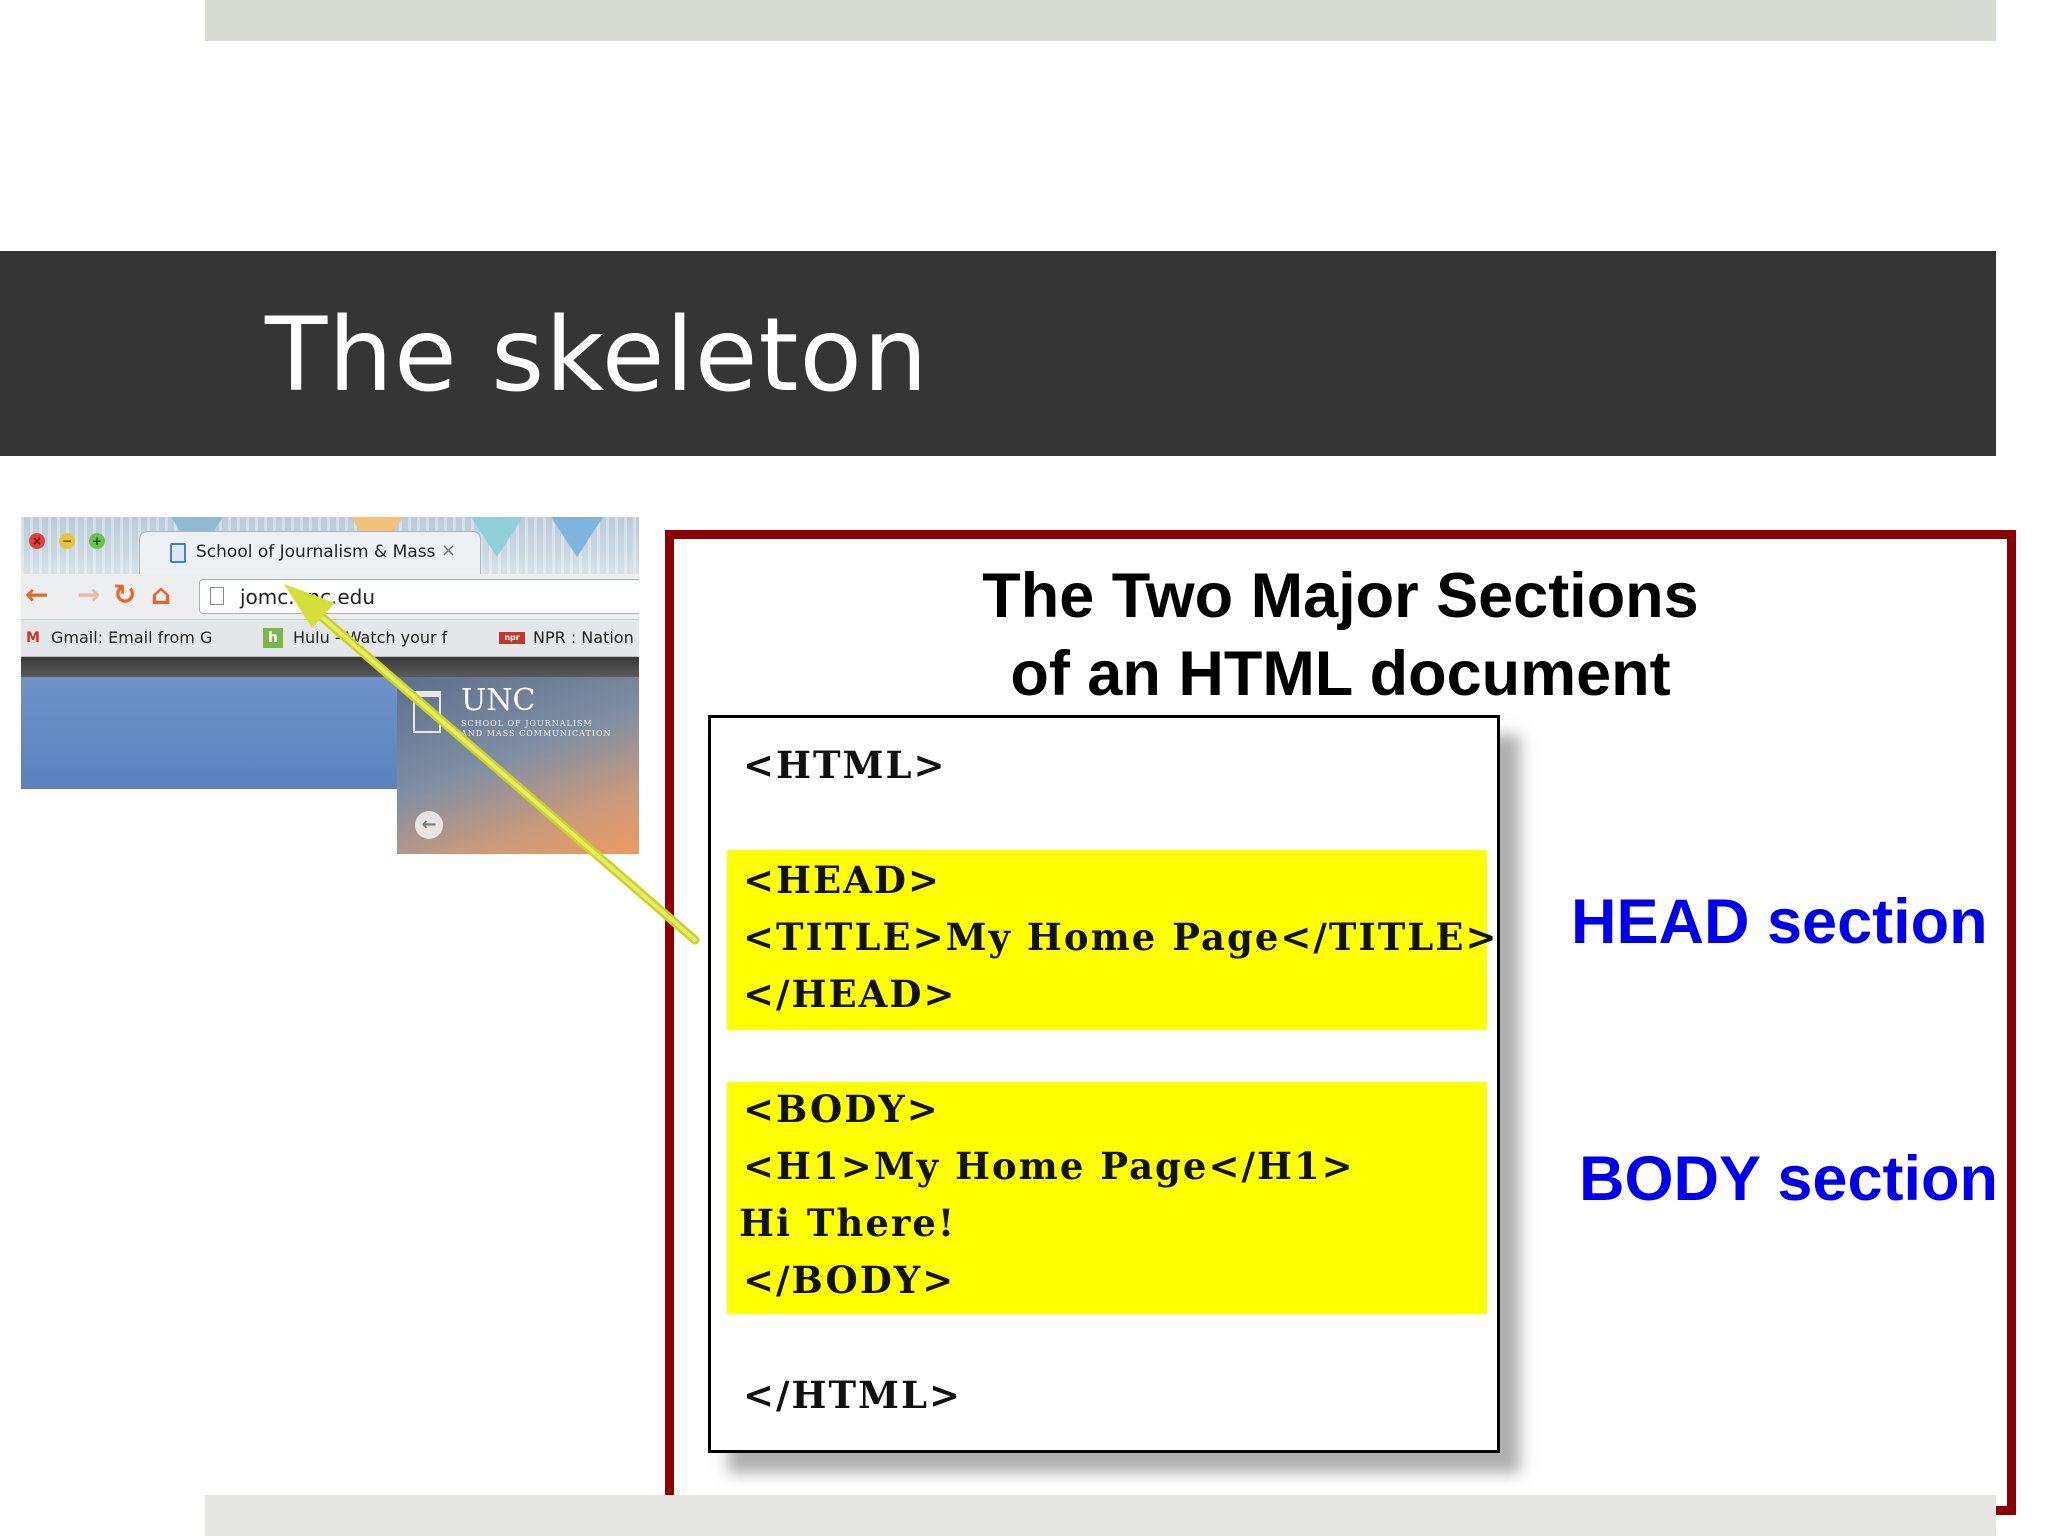 The width and height of the screenshot is (2048, 1536). I want to click on code-line: </BODY>, so click(849, 1280).